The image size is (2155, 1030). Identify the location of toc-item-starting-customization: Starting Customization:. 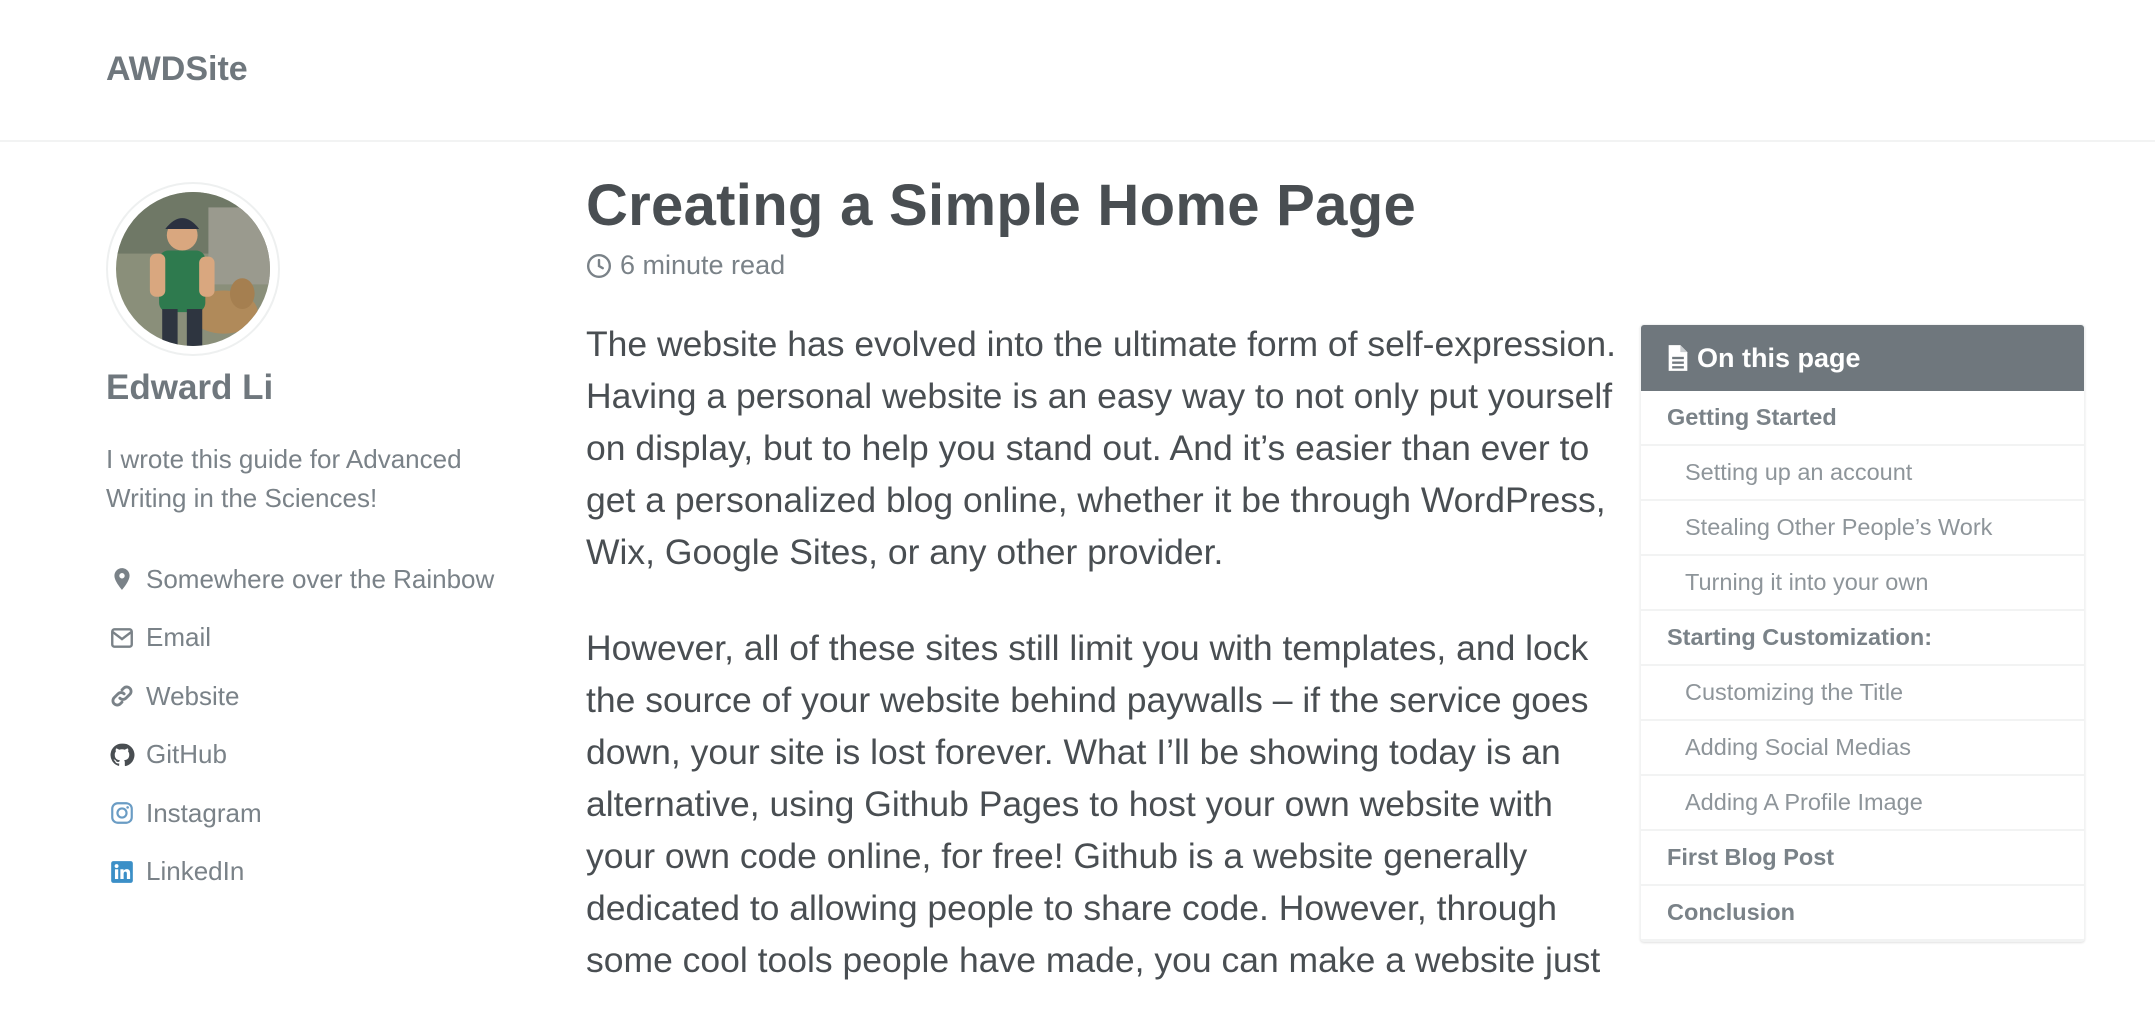
(1862, 638).